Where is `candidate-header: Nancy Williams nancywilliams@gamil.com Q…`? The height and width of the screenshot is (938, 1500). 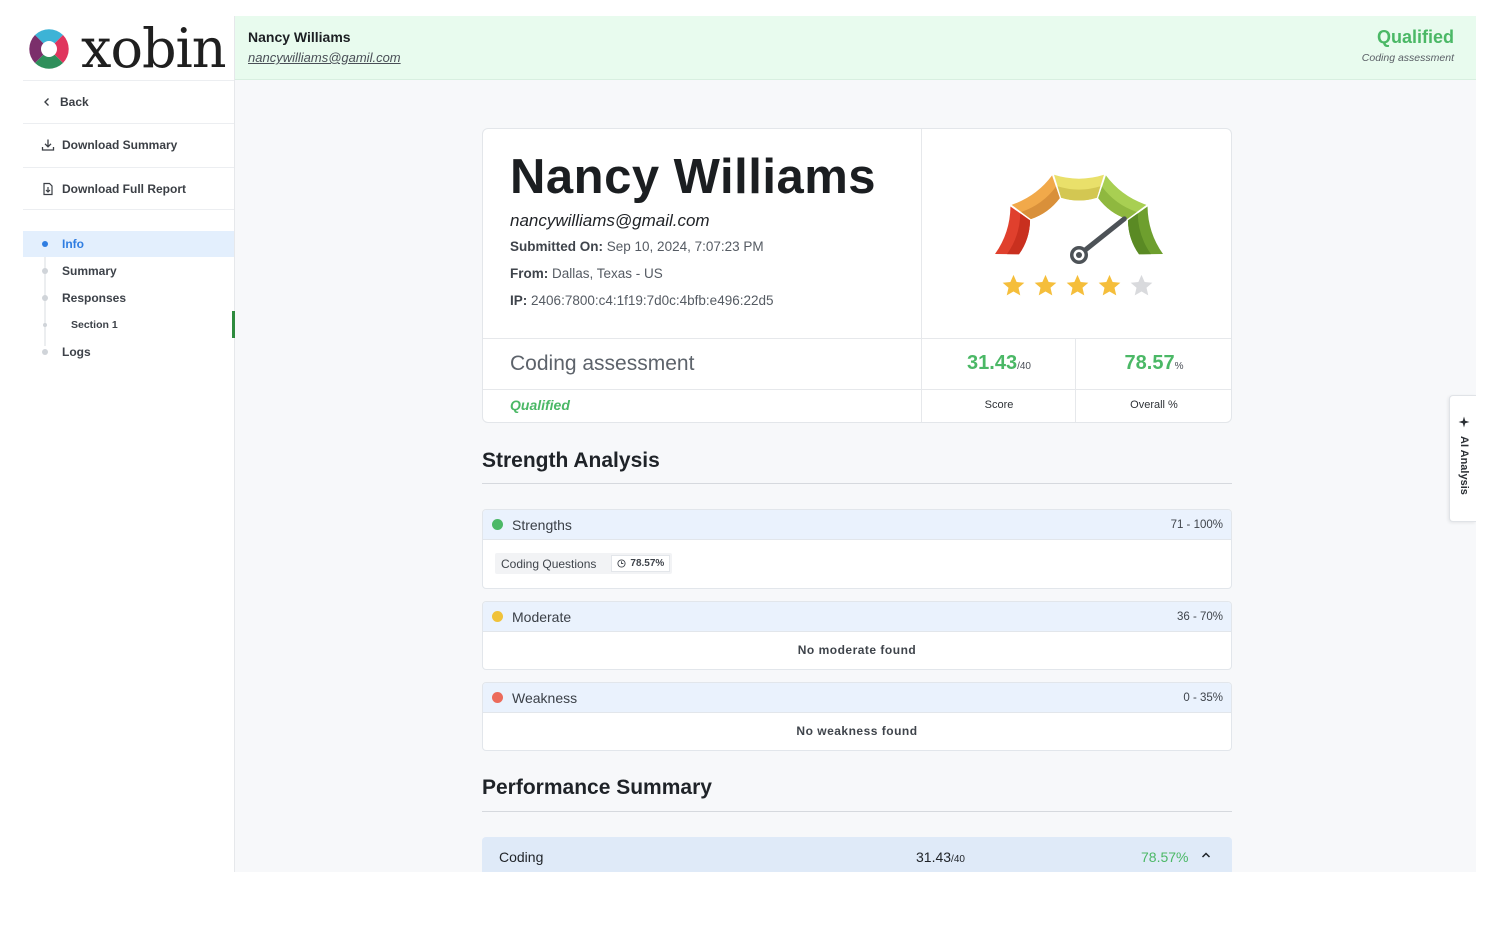 candidate-header: Nancy Williams nancywilliams@gamil.com Q… is located at coordinates (855, 48).